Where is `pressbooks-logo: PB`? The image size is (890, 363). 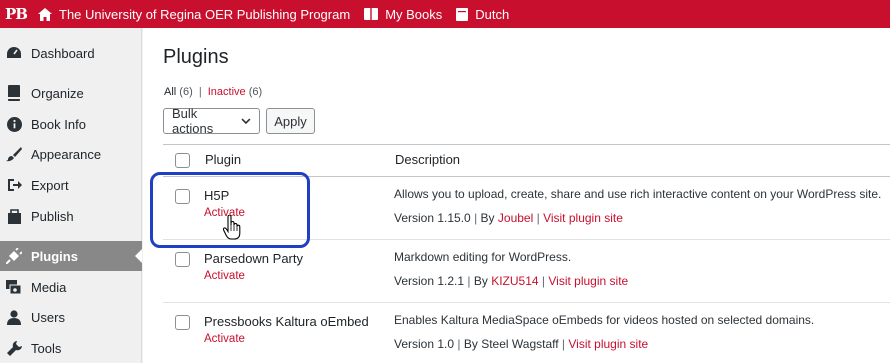
pressbooks-logo: PB is located at coordinates (16, 14).